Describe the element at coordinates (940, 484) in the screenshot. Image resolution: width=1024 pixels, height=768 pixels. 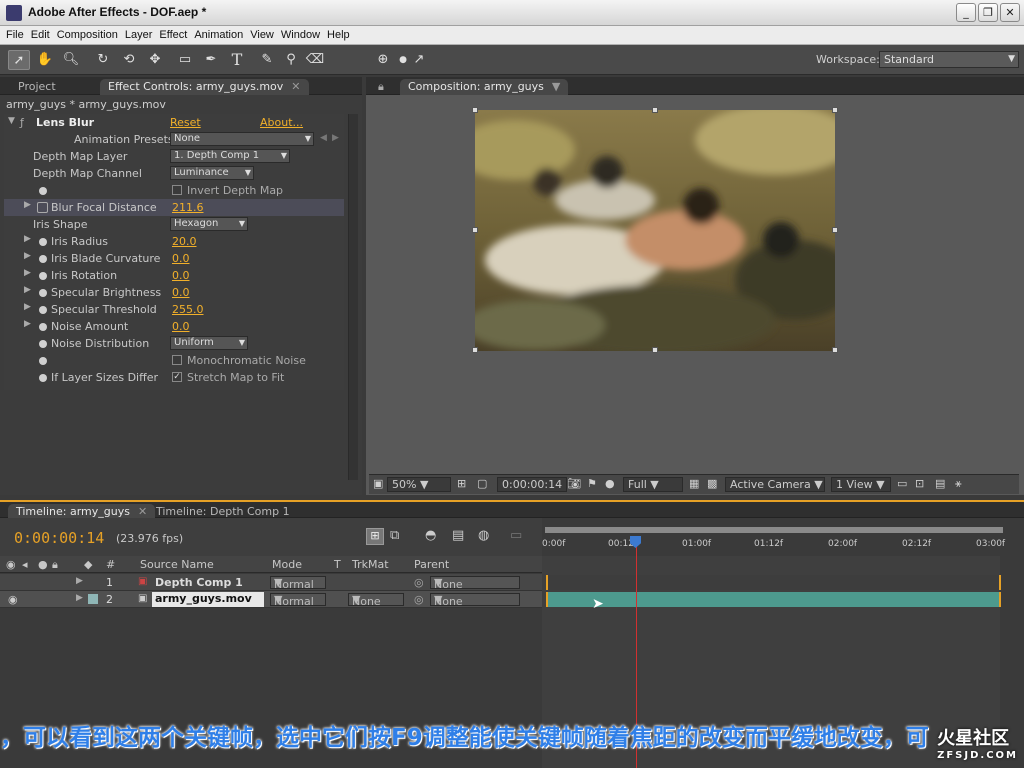
I see `timeline-toggle-icon: ▤` at that location.